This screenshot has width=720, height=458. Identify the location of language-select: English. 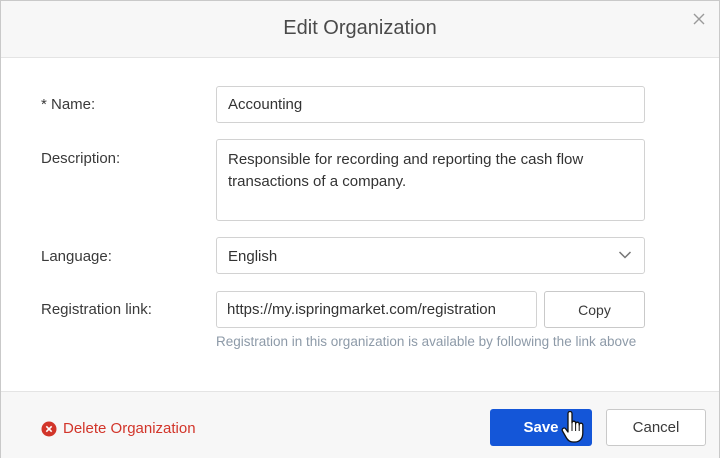
(430, 255).